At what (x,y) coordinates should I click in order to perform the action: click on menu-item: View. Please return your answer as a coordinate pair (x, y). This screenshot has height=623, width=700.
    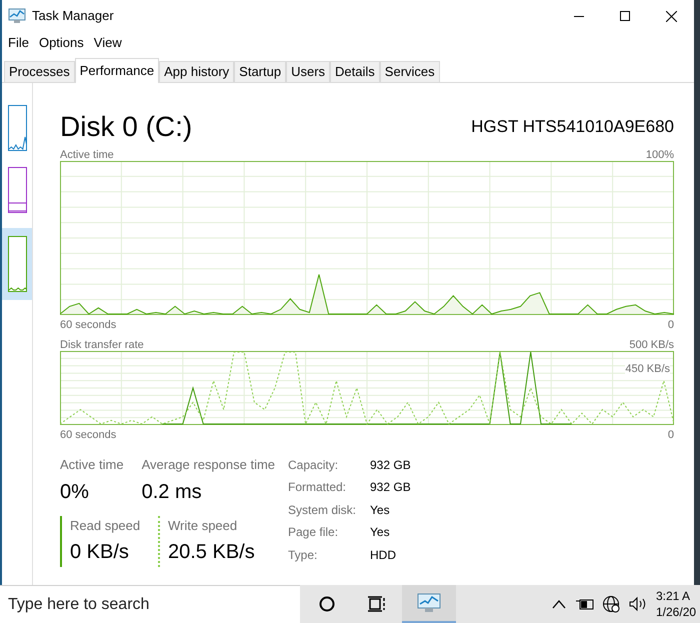
    Looking at the image, I should click on (108, 42).